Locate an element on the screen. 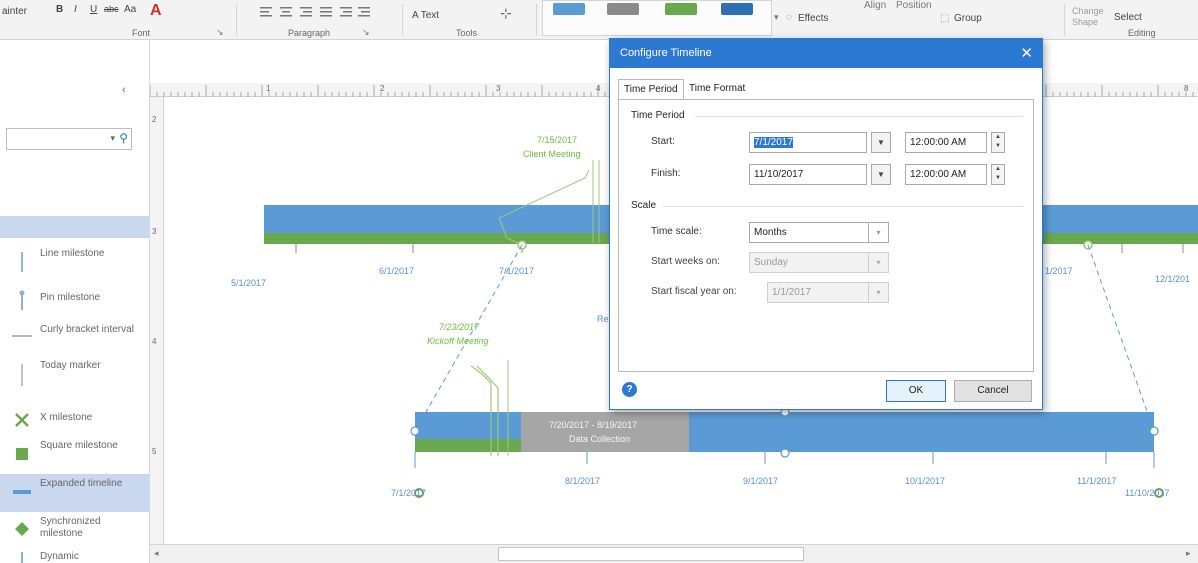  paragraph-dialog-launcher-icon: ↘ is located at coordinates (366, 32).